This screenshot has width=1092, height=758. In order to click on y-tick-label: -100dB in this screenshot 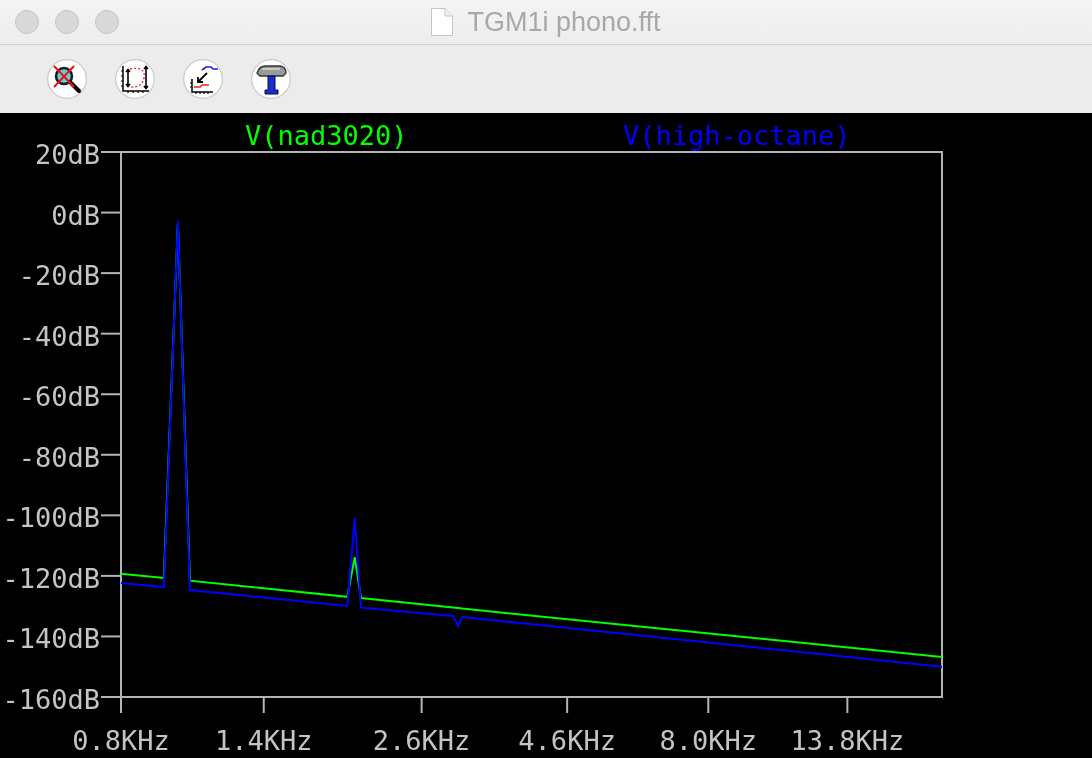, I will do `click(51, 518)`.